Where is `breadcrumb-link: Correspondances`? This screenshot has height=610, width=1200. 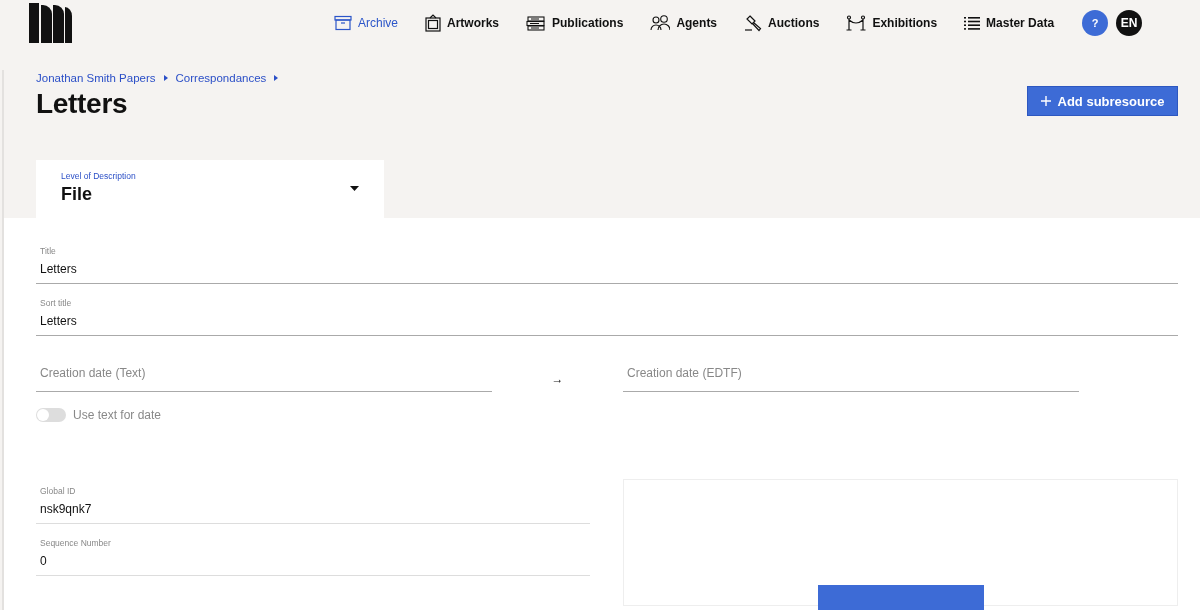
breadcrumb-link: Correspondances is located at coordinates (221, 78).